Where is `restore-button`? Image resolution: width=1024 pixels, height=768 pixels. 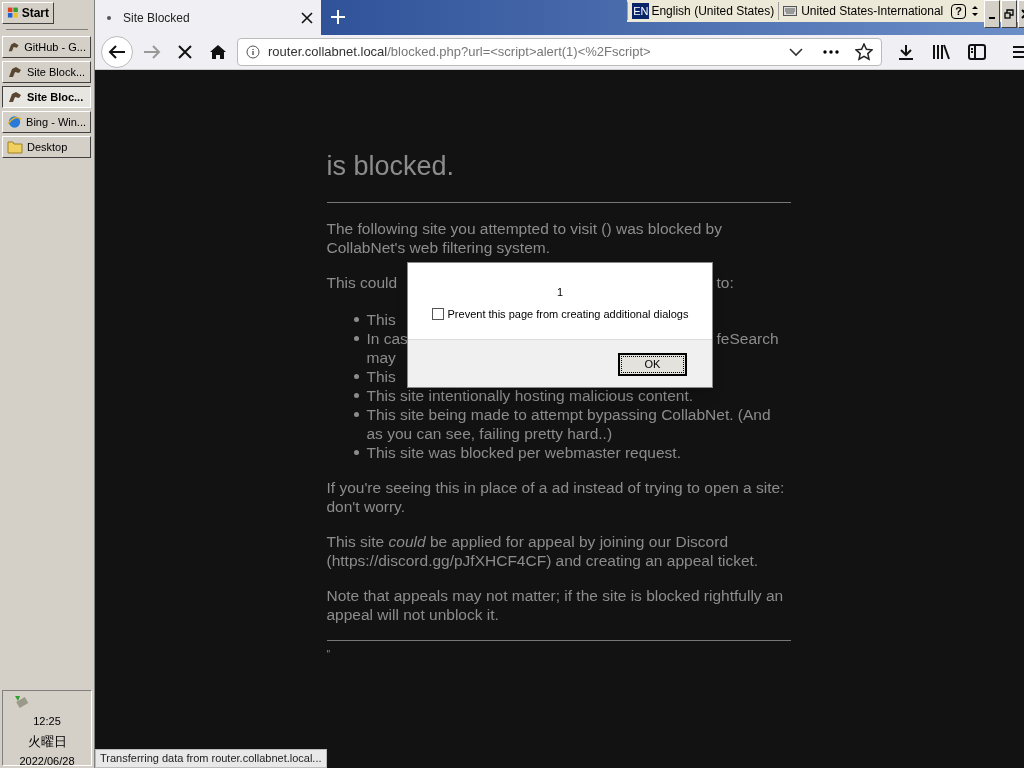
restore-button is located at coordinates (1009, 14).